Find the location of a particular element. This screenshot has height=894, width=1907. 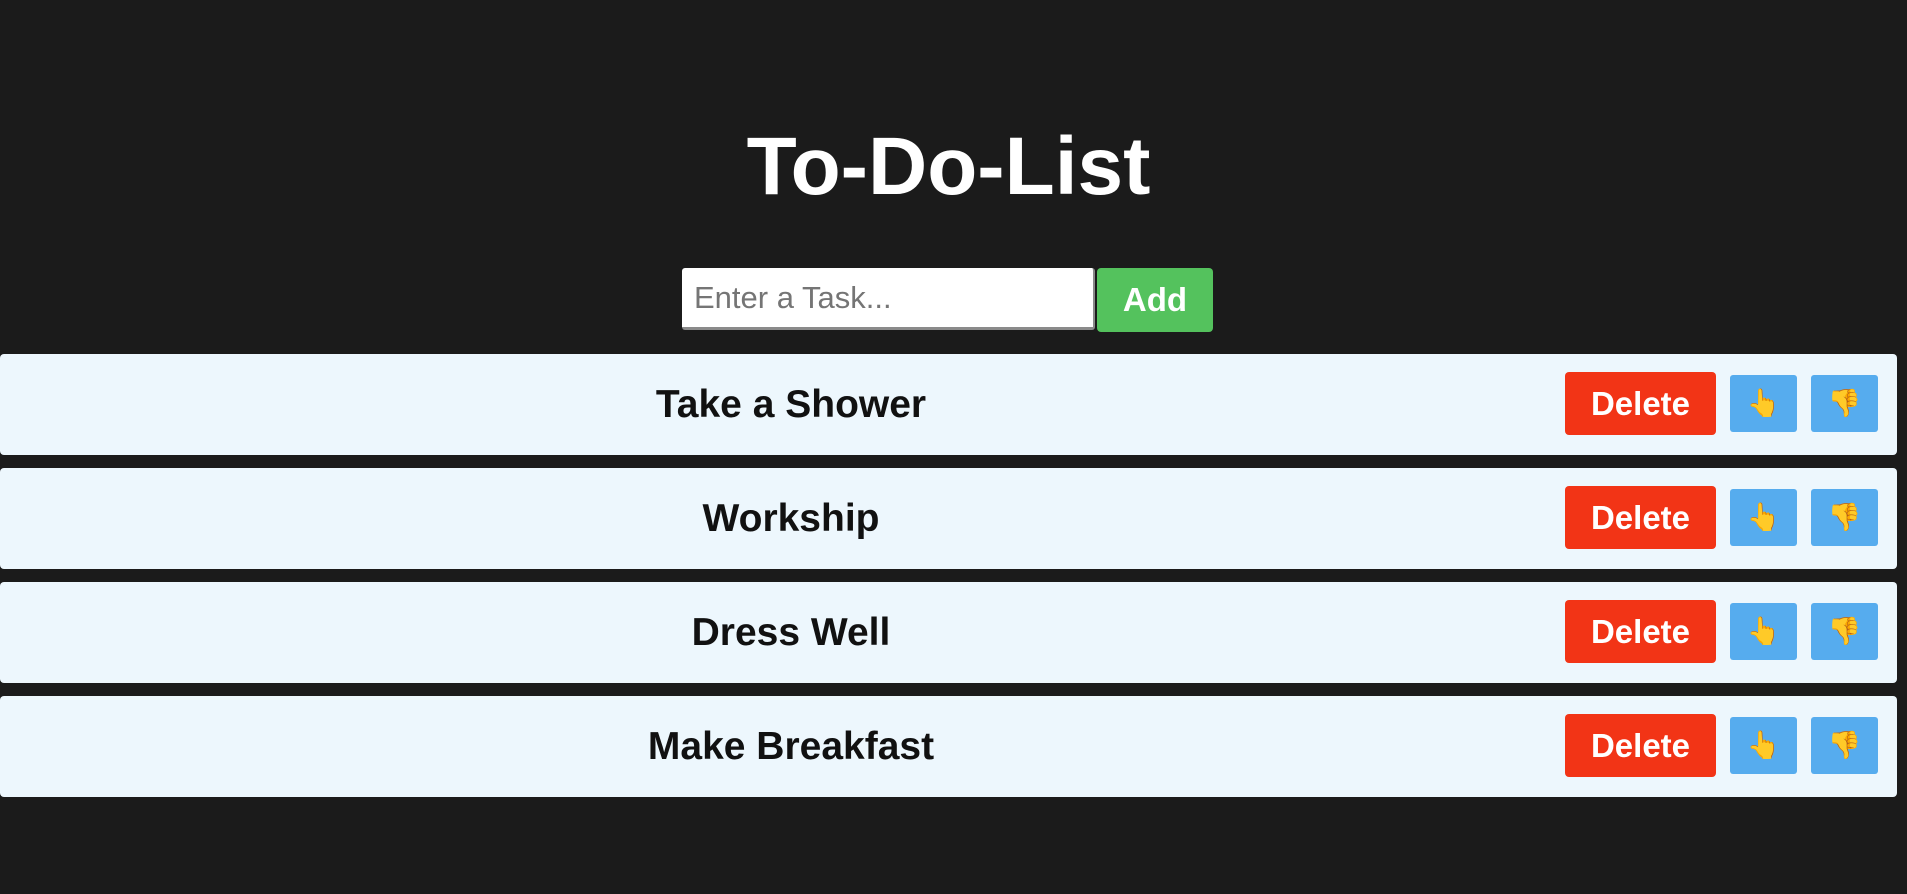

task-input is located at coordinates (888, 299).